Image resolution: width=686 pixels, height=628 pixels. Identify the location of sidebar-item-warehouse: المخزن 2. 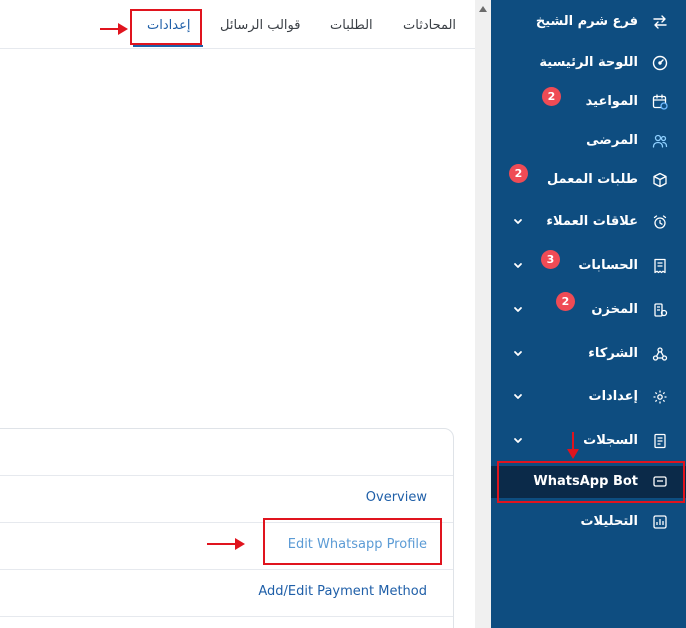
(588, 309).